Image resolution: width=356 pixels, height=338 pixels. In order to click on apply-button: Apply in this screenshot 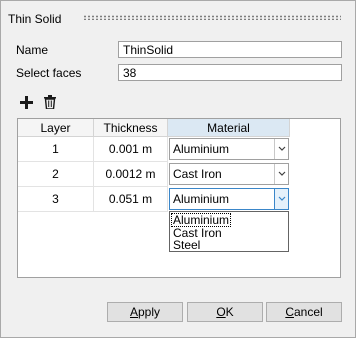, I will do `click(145, 312)`.